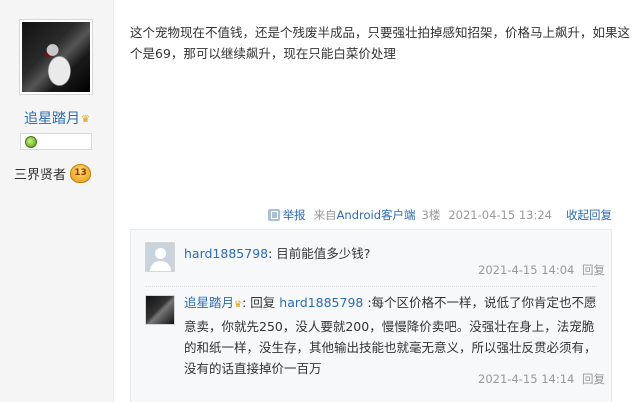 The width and height of the screenshot is (640, 402). What do you see at coordinates (500, 215) in the screenshot?
I see `post-time: 2021-04-15 13:24` at bounding box center [500, 215].